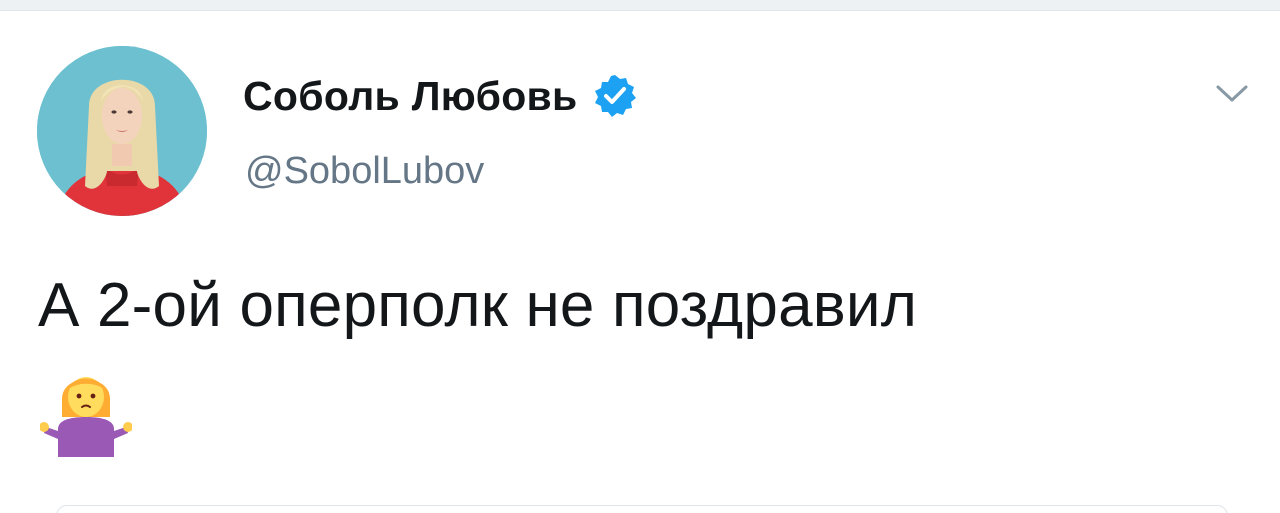 The height and width of the screenshot is (513, 1280). I want to click on profile-photo-icon, so click(122, 131).